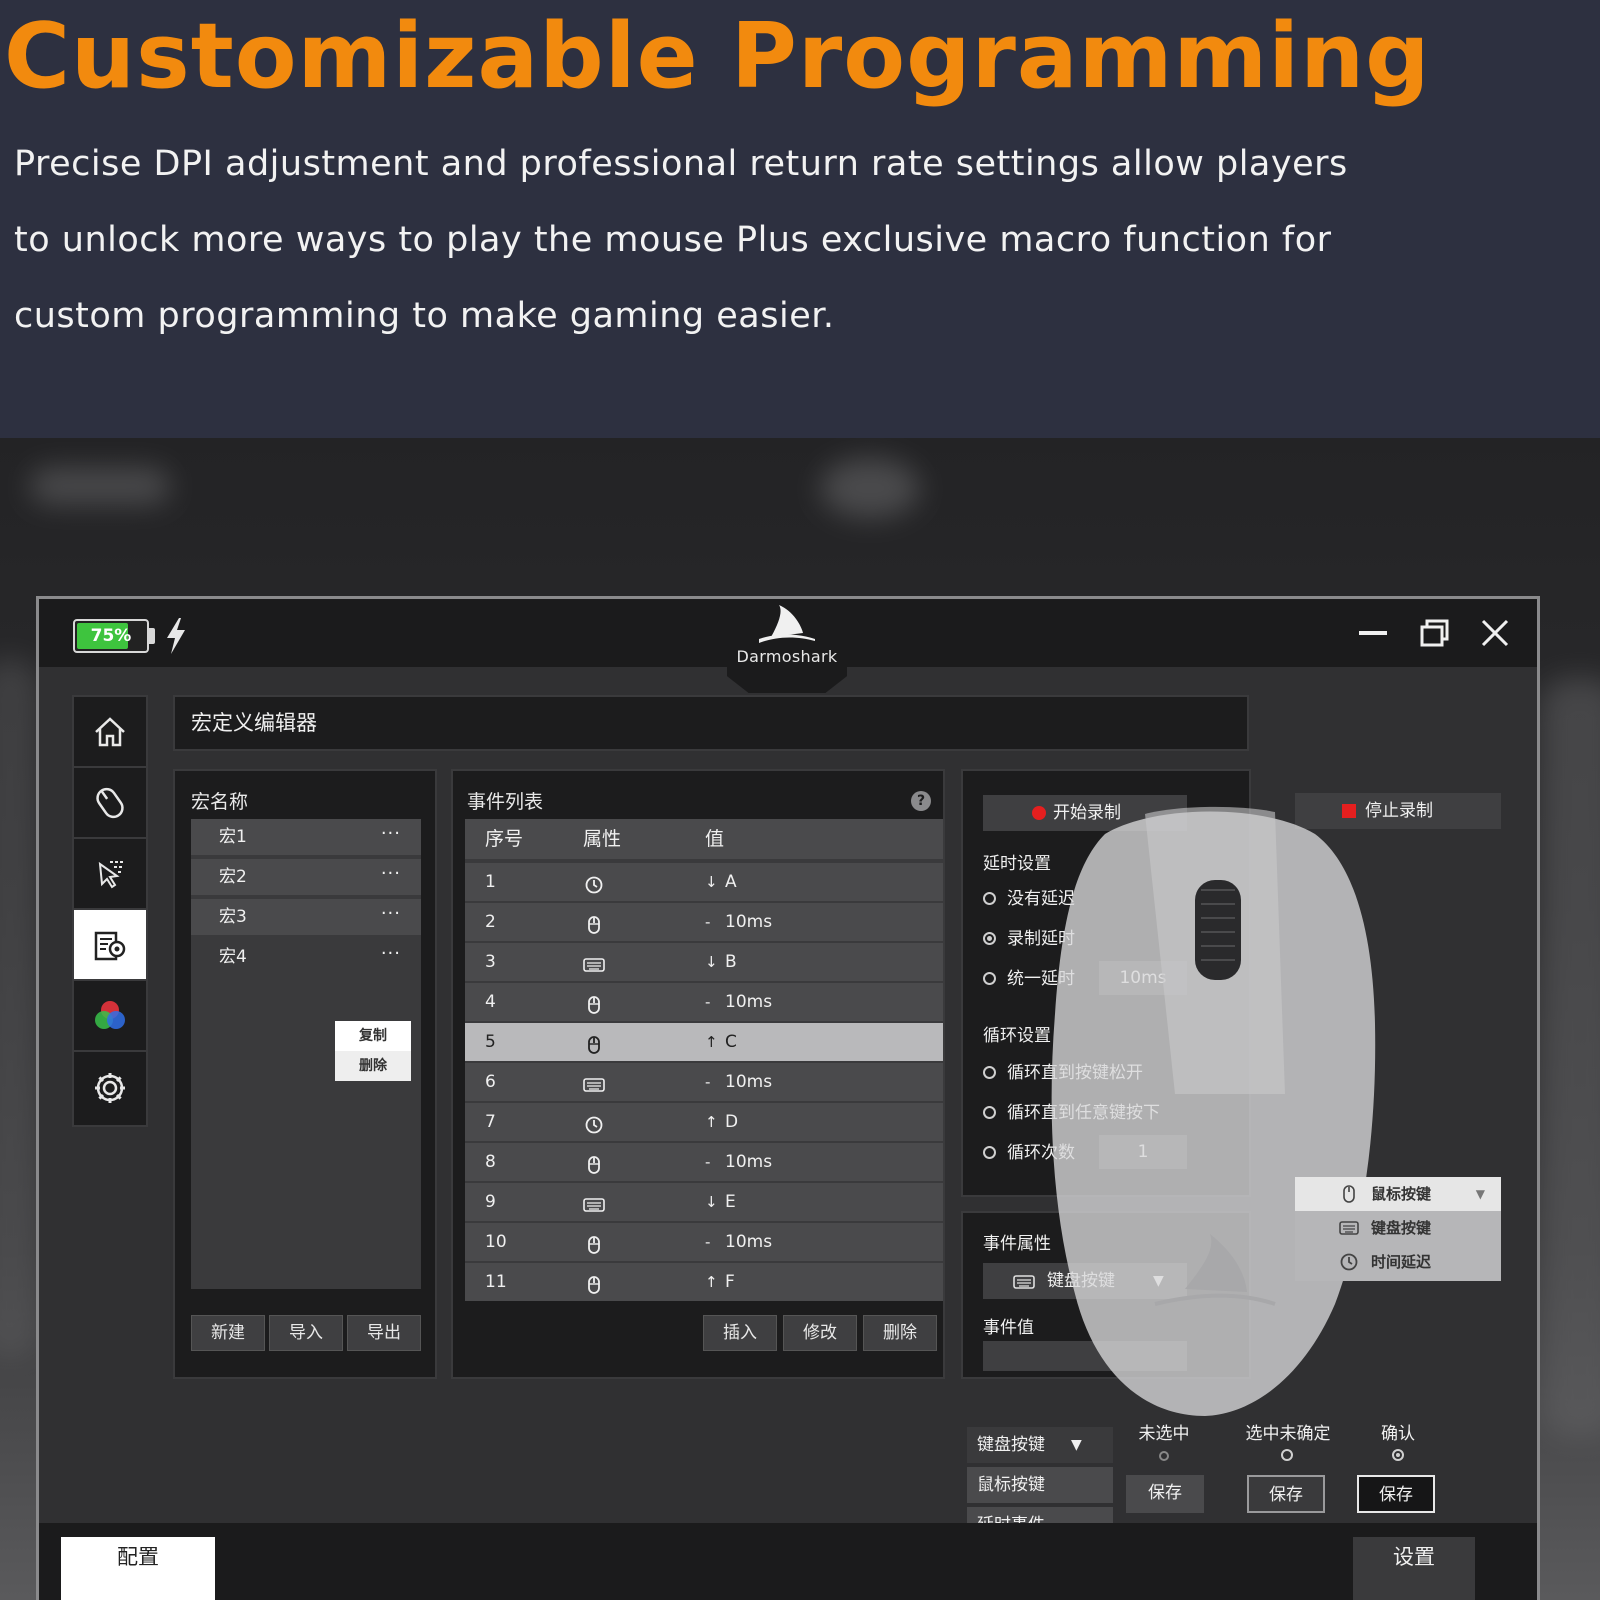 The image size is (1600, 1600). I want to click on sidebar-item-home, so click(110, 732).